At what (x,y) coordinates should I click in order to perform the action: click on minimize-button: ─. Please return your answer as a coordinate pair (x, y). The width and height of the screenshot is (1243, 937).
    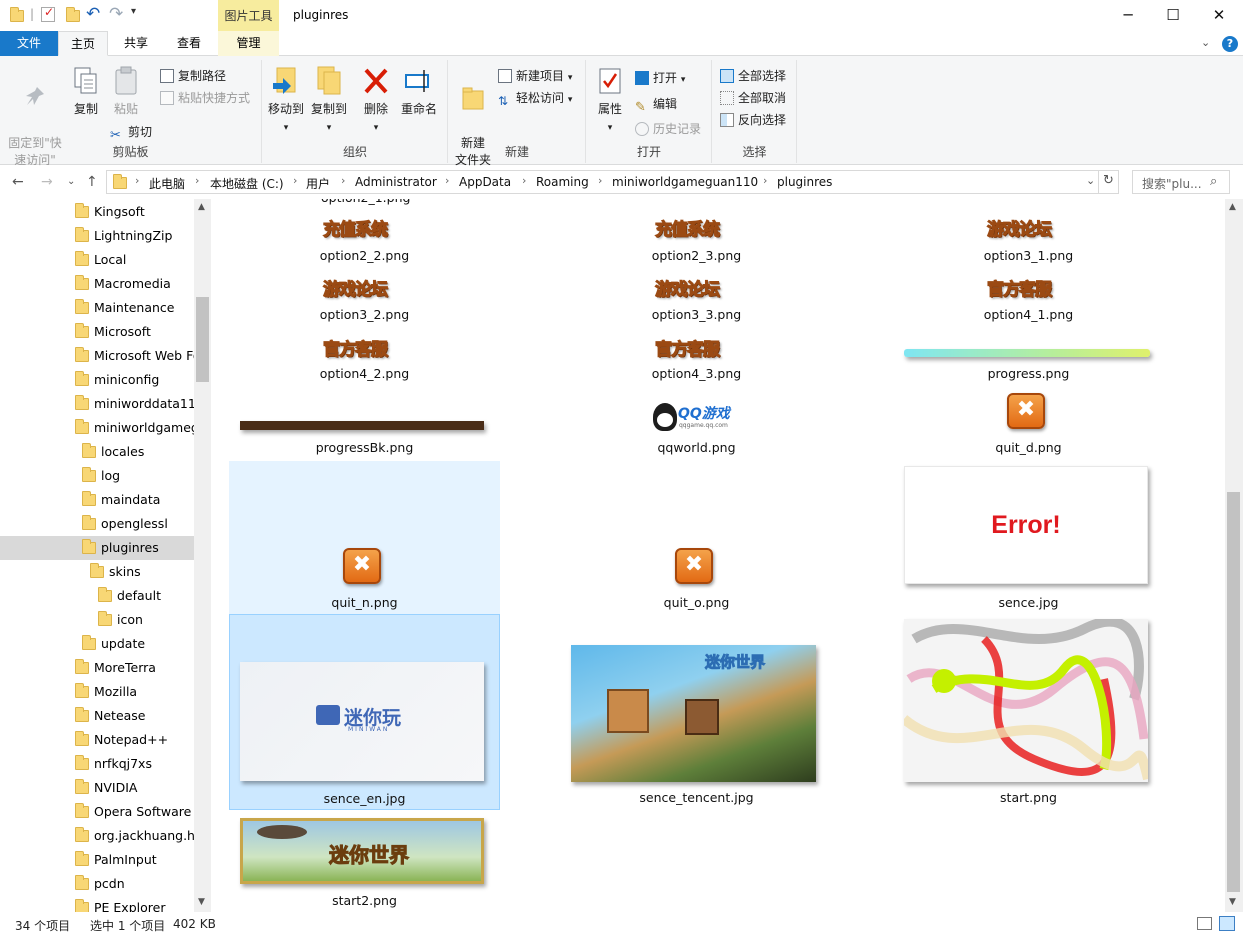
    Looking at the image, I should click on (1128, 15).